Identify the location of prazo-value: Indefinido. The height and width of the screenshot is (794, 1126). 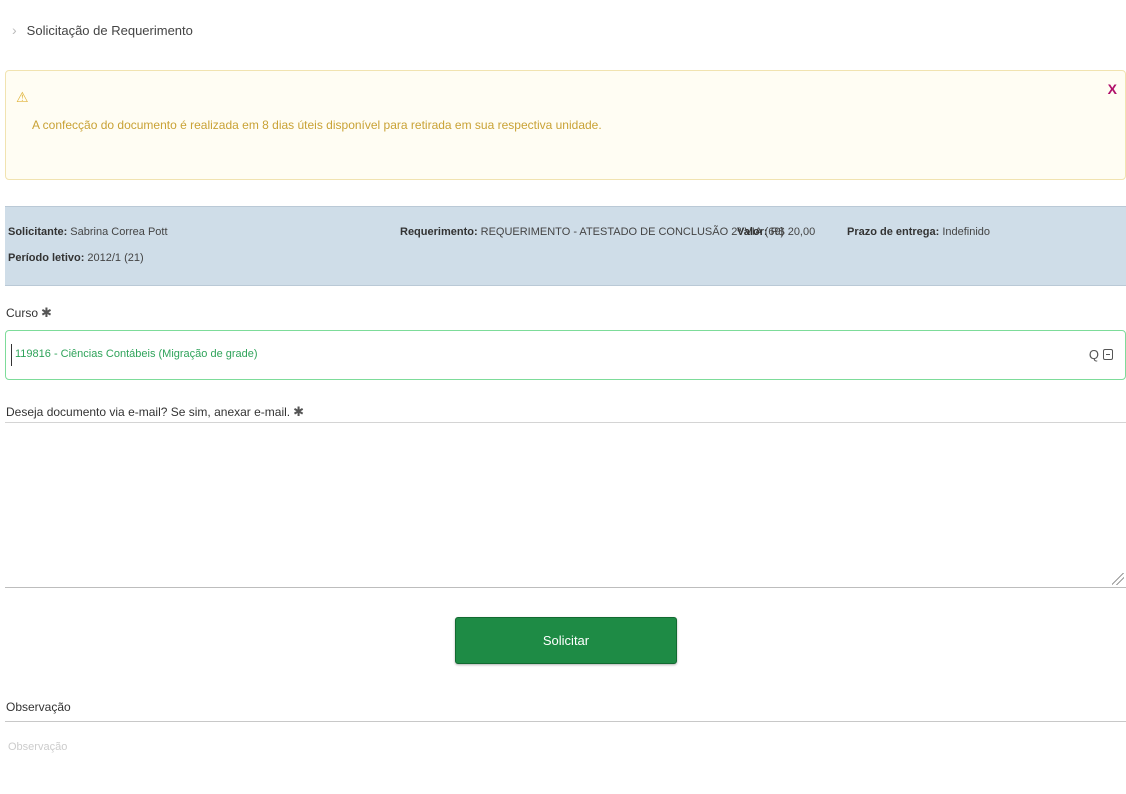
(966, 232).